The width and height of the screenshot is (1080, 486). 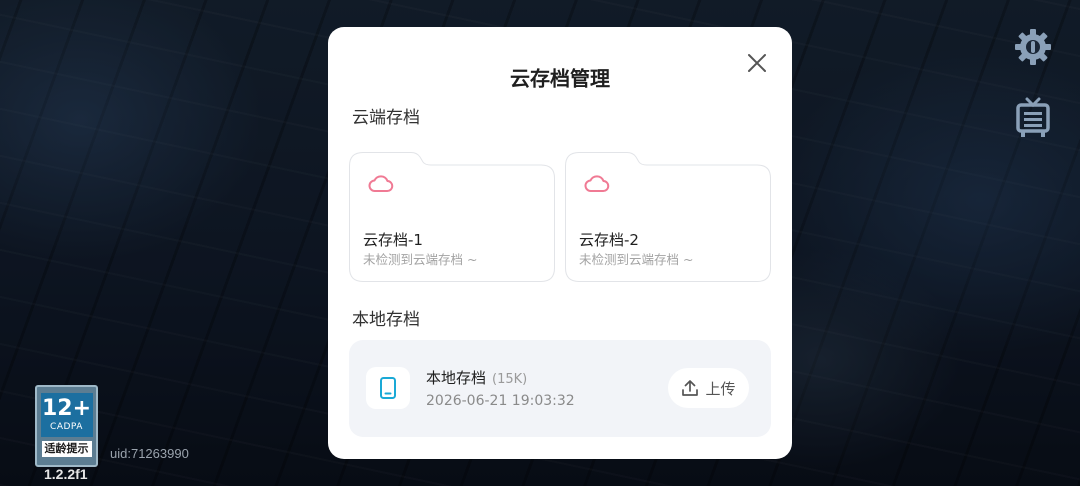 What do you see at coordinates (386, 118) in the screenshot?
I see `cloud-section-title: 云端存档` at bounding box center [386, 118].